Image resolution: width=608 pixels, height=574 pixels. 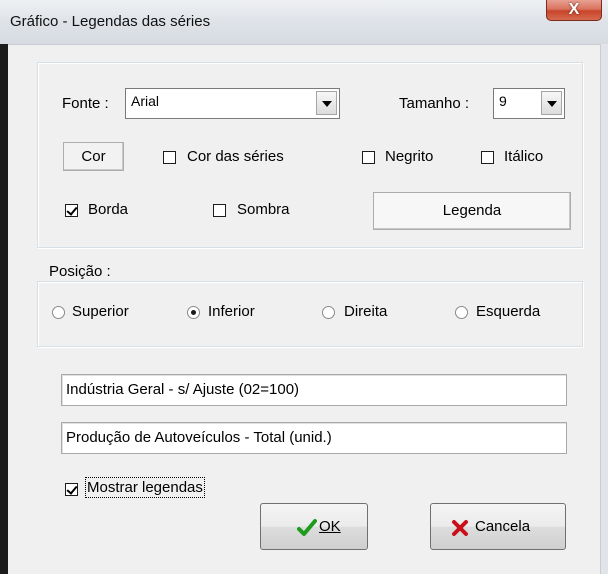 What do you see at coordinates (193, 312) in the screenshot?
I see `radio-inferior` at bounding box center [193, 312].